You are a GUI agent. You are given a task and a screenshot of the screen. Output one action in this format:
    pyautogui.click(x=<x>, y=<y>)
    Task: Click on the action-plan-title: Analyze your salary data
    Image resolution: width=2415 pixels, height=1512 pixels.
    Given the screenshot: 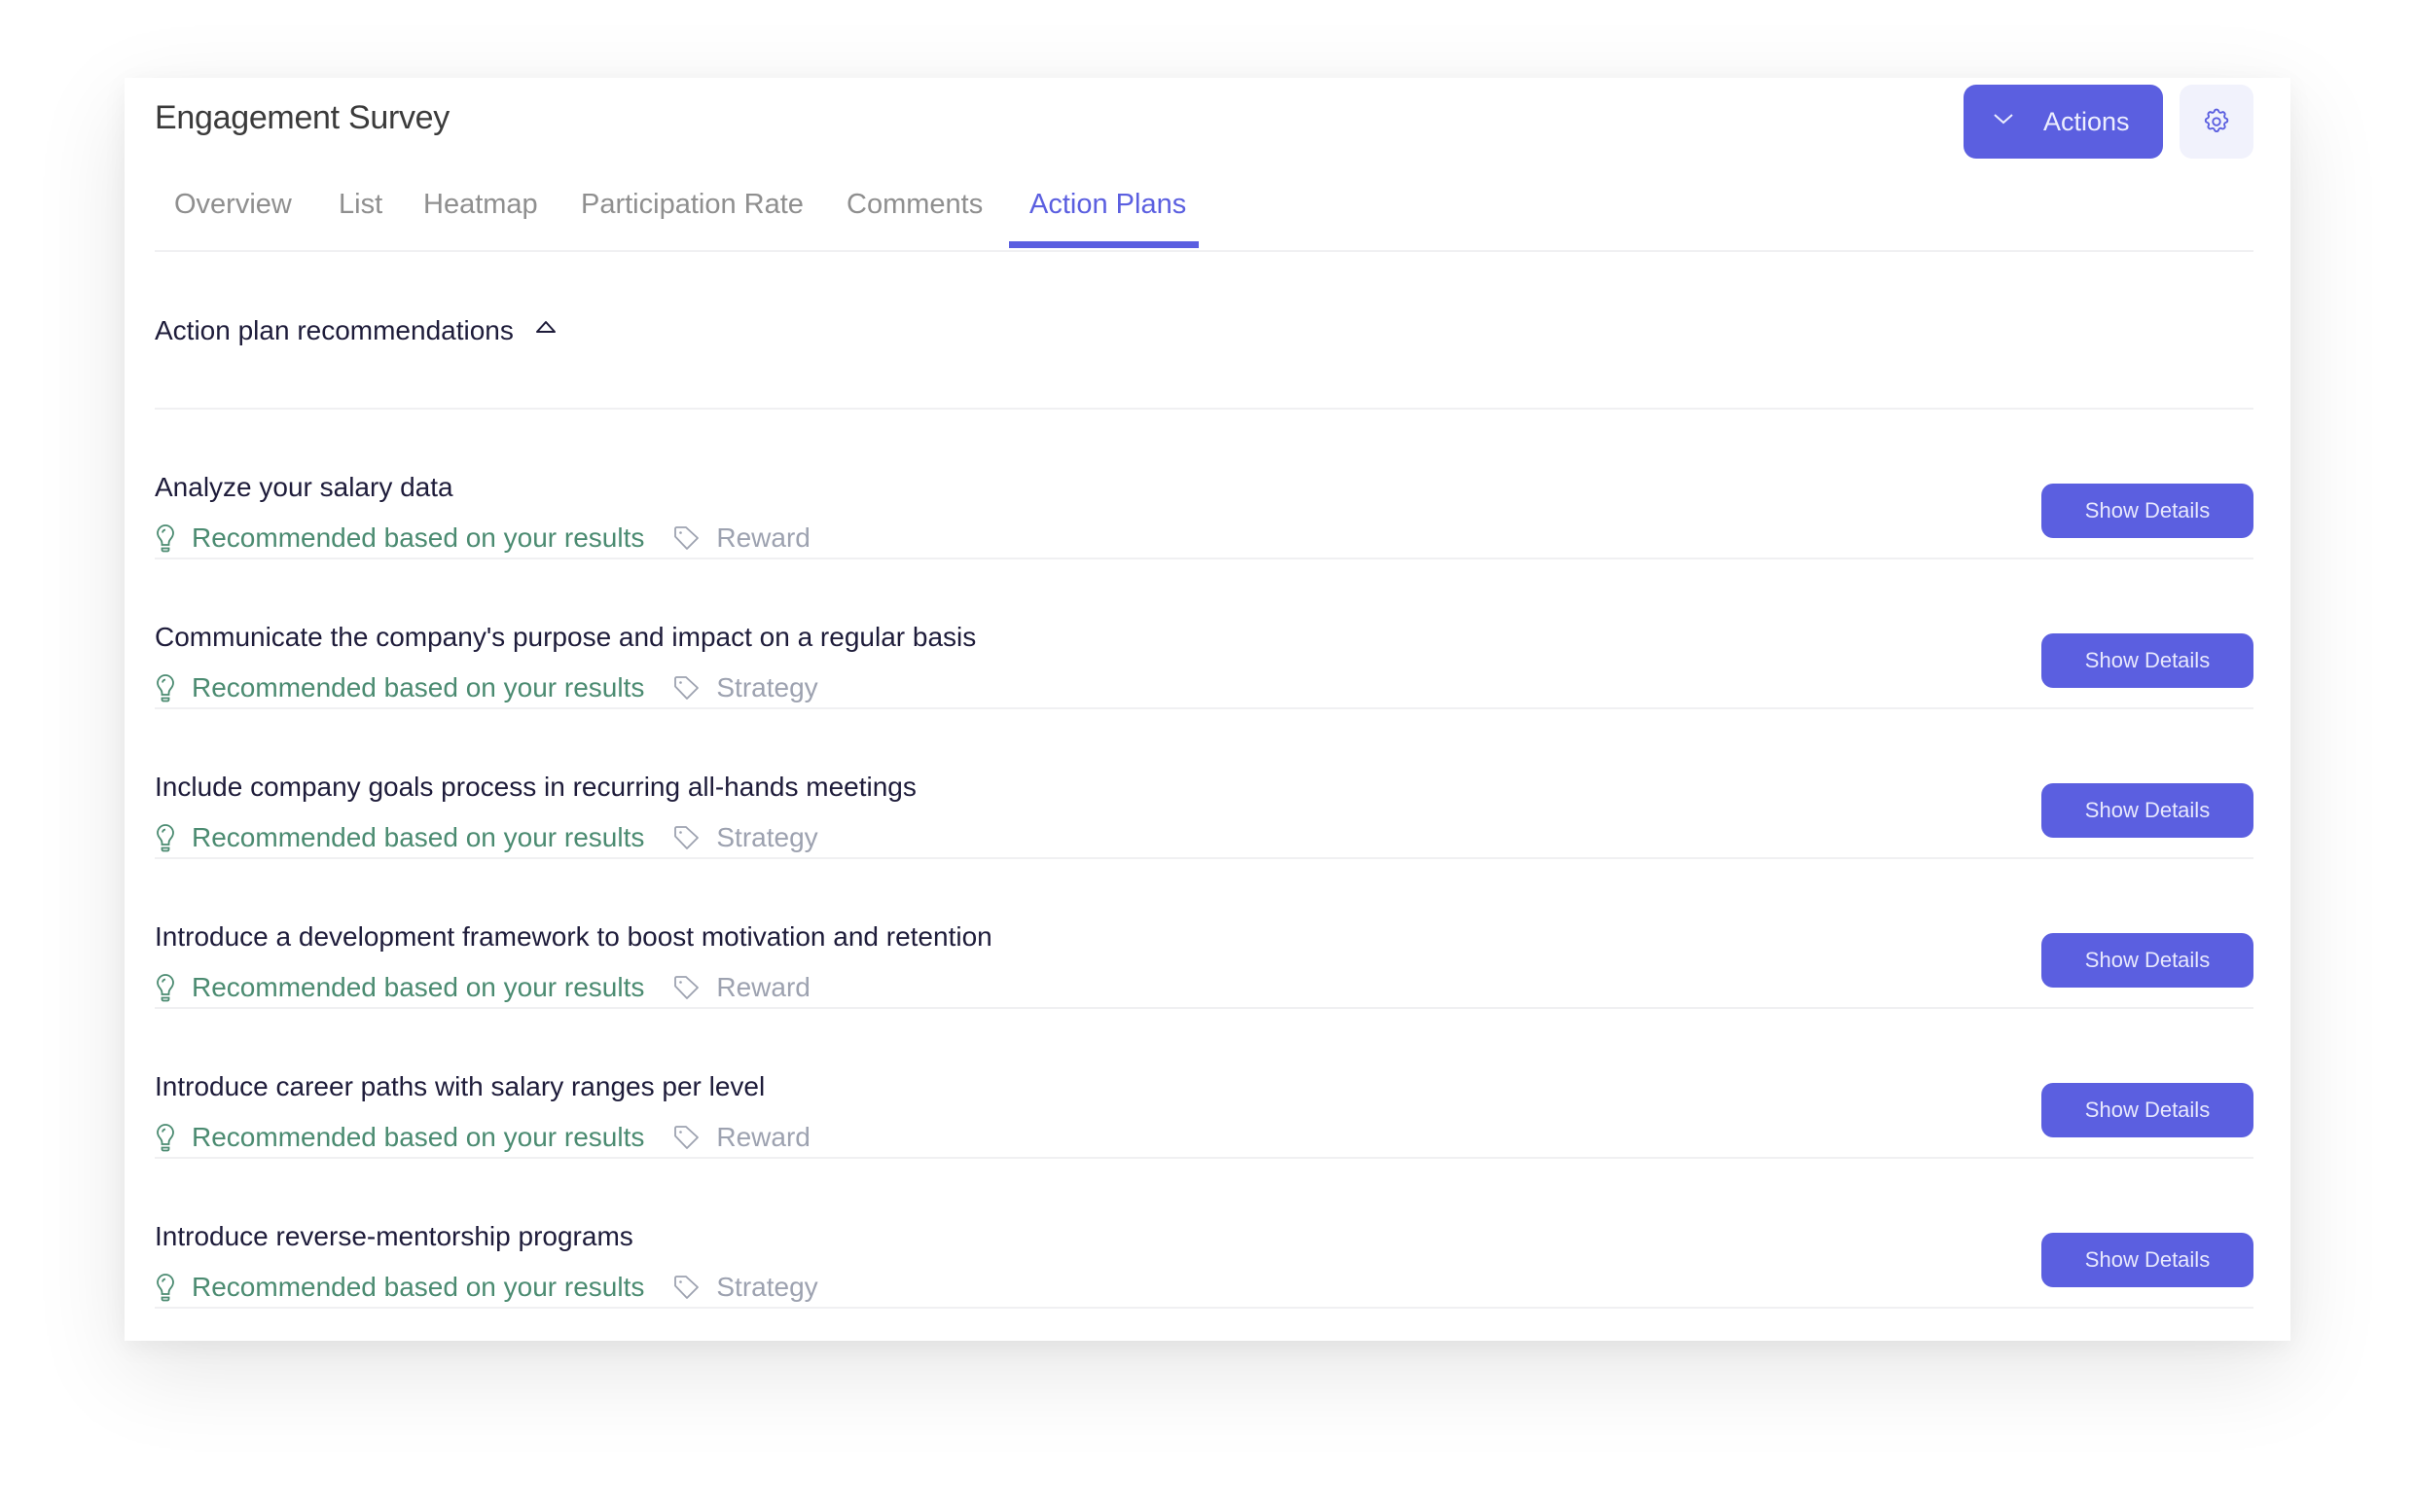 What is the action you would take?
    pyautogui.click(x=304, y=487)
    